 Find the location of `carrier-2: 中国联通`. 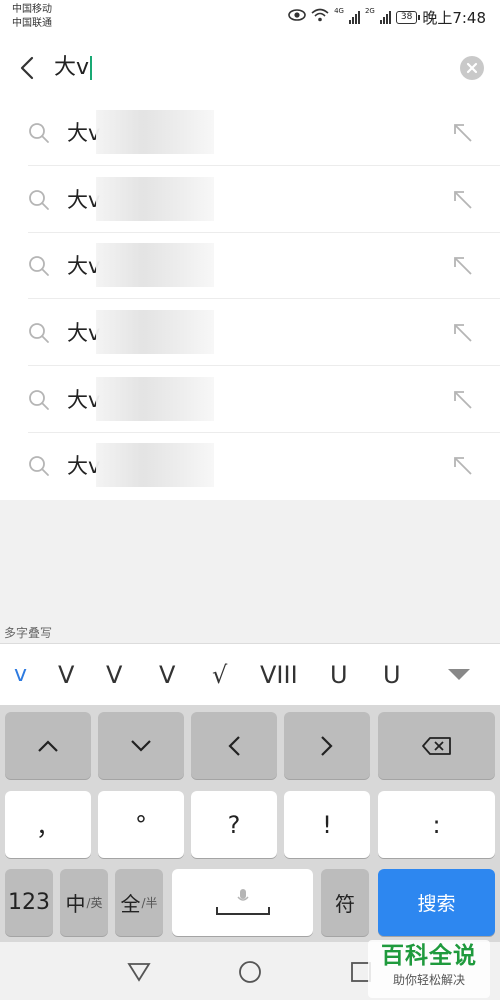

carrier-2: 中国联通 is located at coordinates (32, 23).